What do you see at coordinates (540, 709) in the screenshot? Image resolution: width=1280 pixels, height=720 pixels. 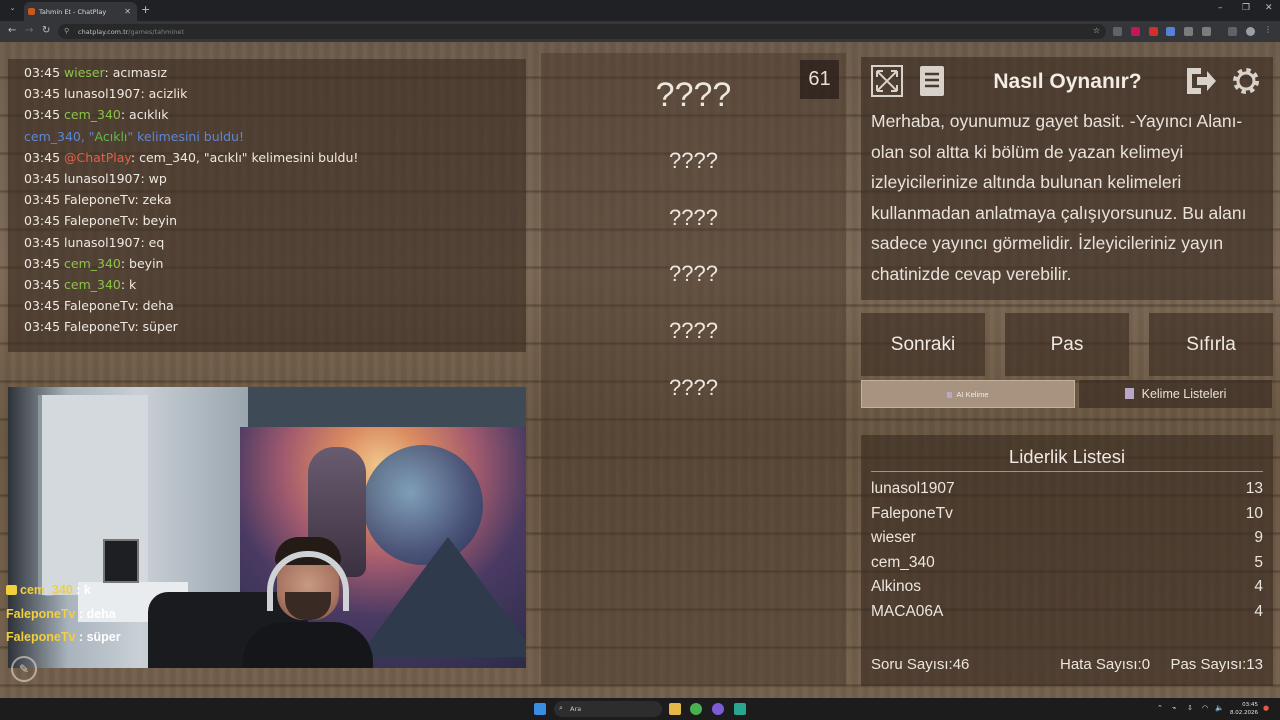 I see `start-icon` at bounding box center [540, 709].